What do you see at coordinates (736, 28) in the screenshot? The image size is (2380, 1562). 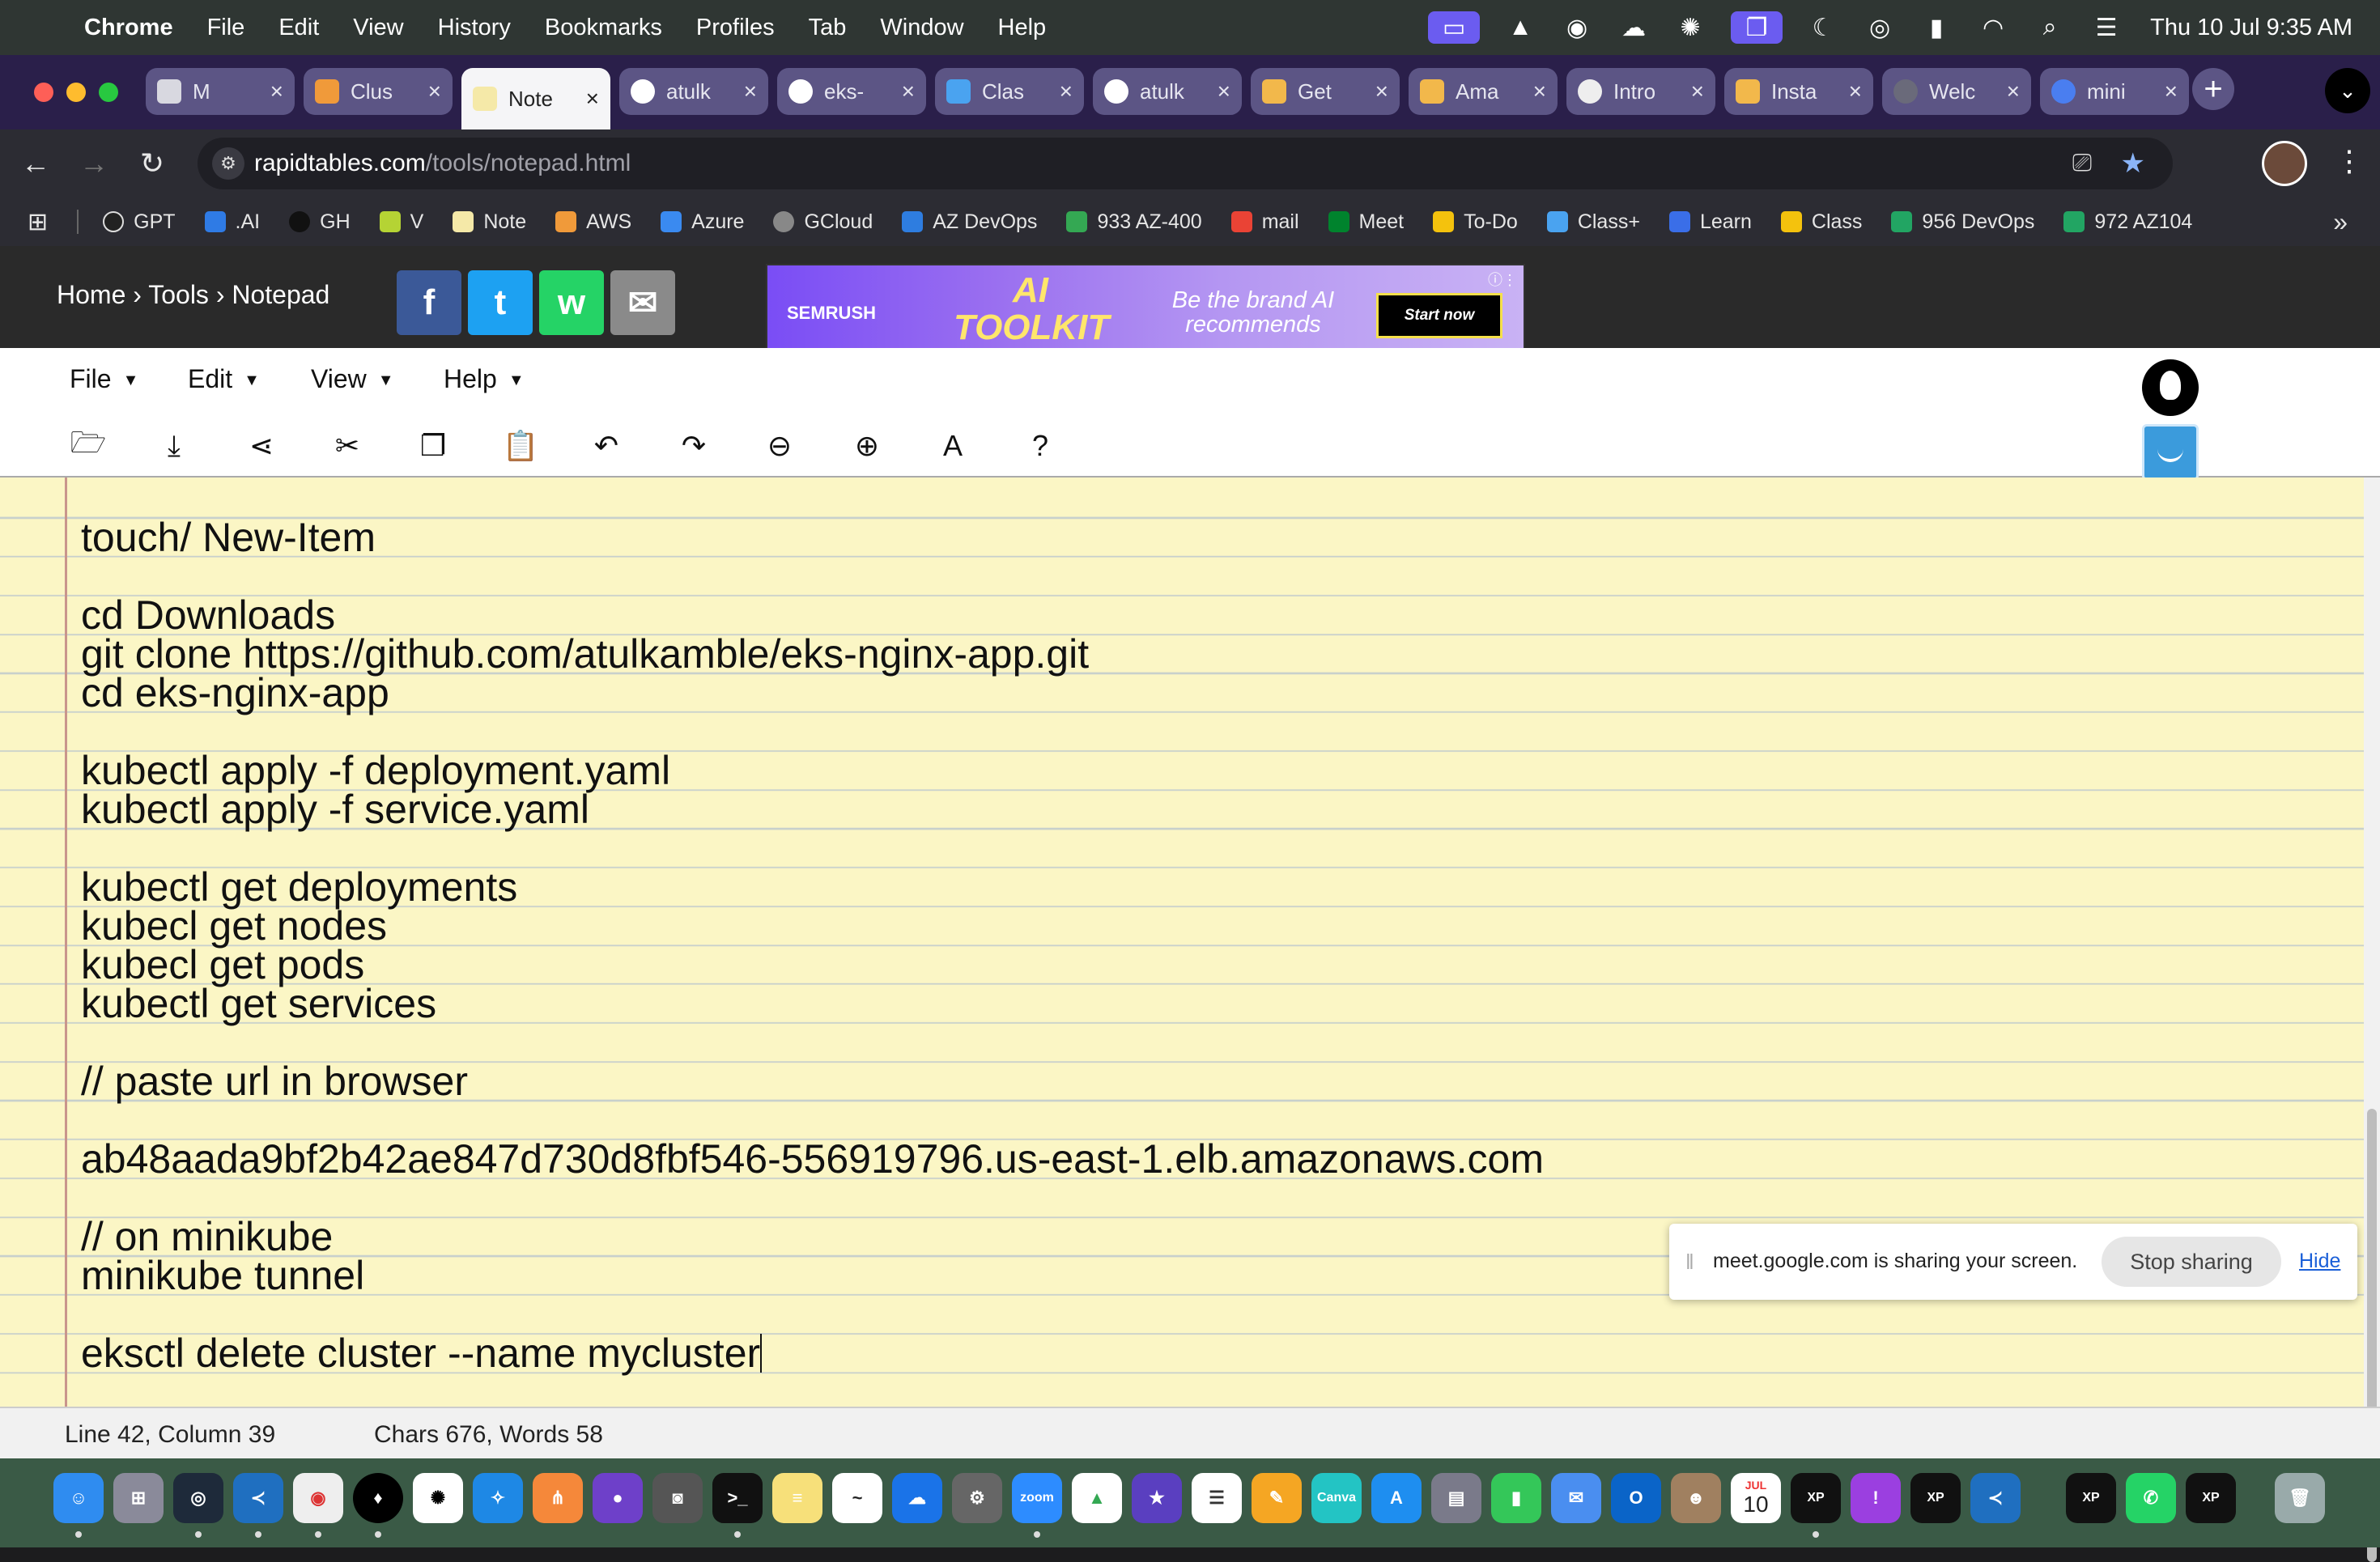 I see `menu-profiles: Profiles` at bounding box center [736, 28].